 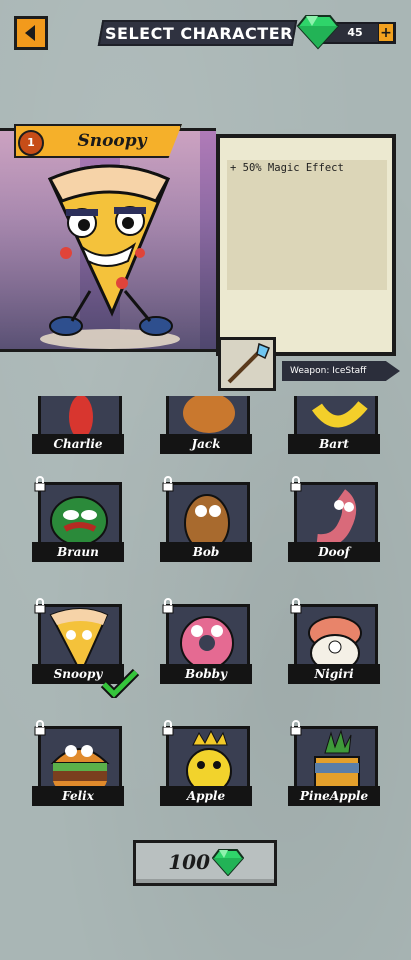 I want to click on pizza-character-portrait, so click(x=110, y=256).